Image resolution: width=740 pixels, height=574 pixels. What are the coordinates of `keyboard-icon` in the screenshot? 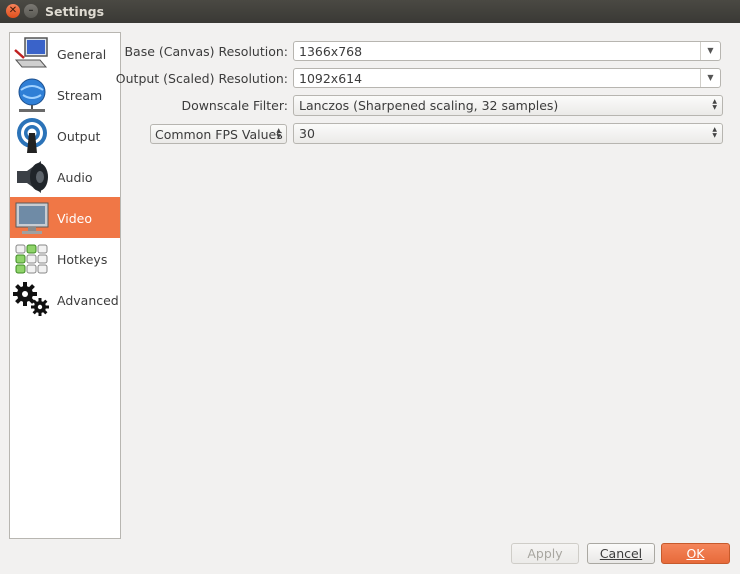 It's located at (31, 259).